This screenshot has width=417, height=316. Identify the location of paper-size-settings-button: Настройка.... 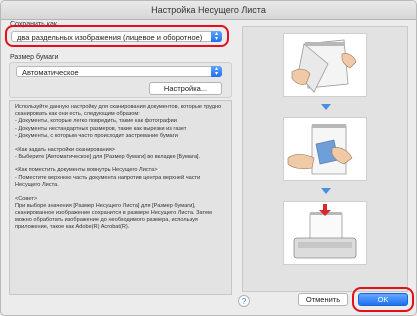
(185, 88).